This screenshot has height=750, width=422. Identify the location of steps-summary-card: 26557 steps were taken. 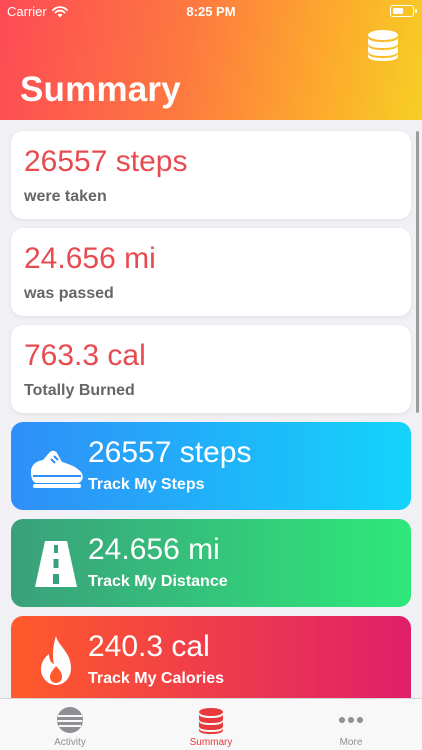
(211, 175).